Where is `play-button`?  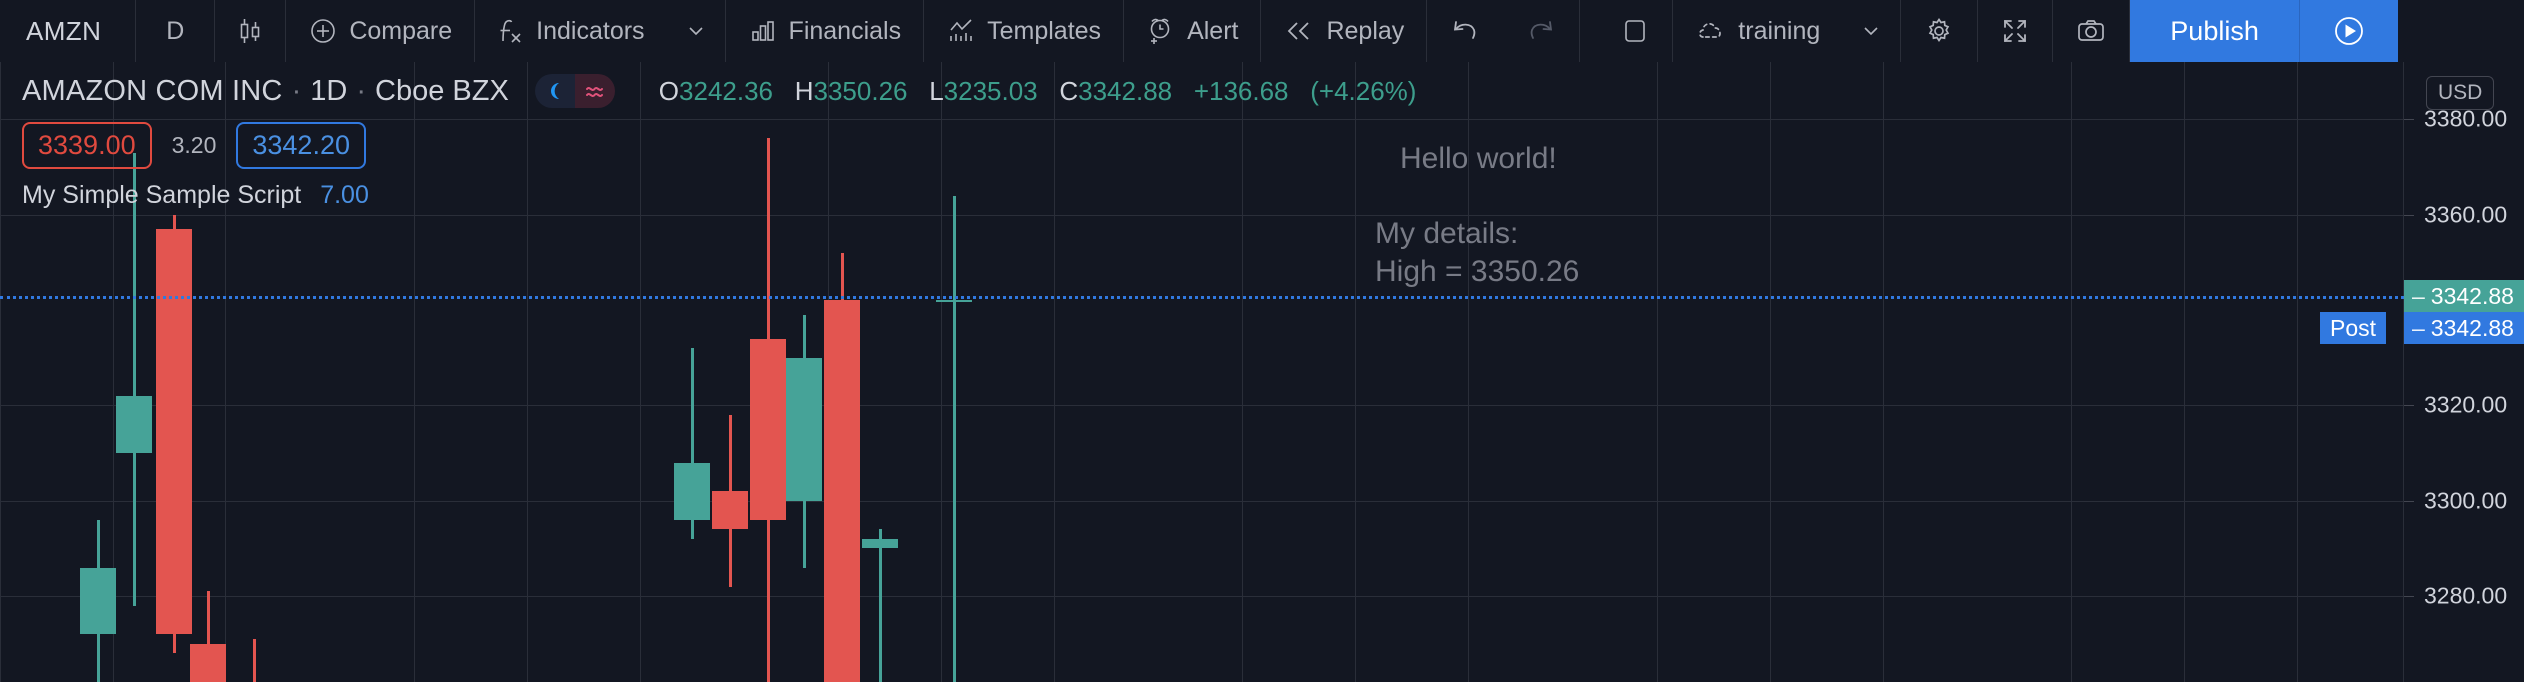 play-button is located at coordinates (2348, 31).